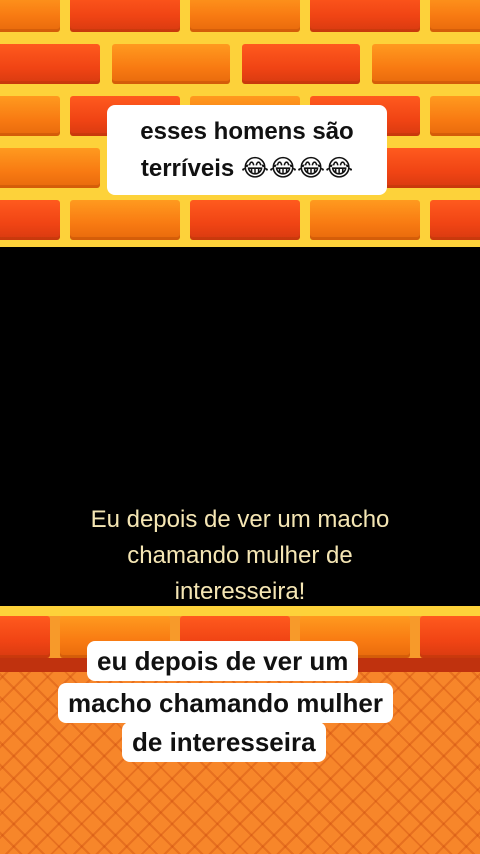 This screenshot has height=854, width=480. What do you see at coordinates (240, 591) in the screenshot?
I see `video-caption-line3: interesseira!` at bounding box center [240, 591].